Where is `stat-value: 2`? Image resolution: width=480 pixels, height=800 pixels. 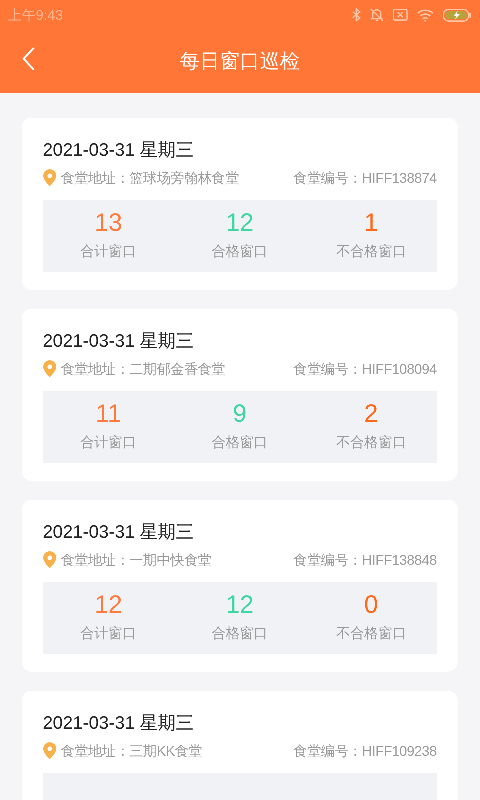
stat-value: 2 is located at coordinates (371, 414).